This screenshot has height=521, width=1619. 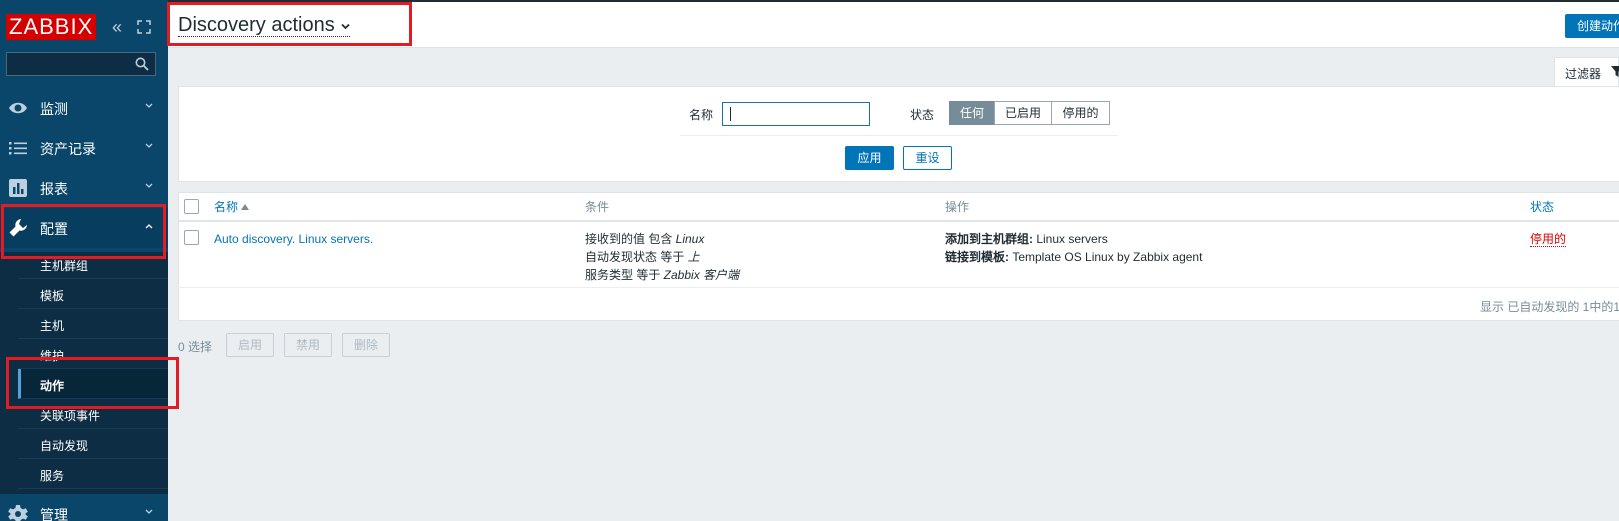 I want to click on submenu-label: 主机群组, so click(x=64, y=266).